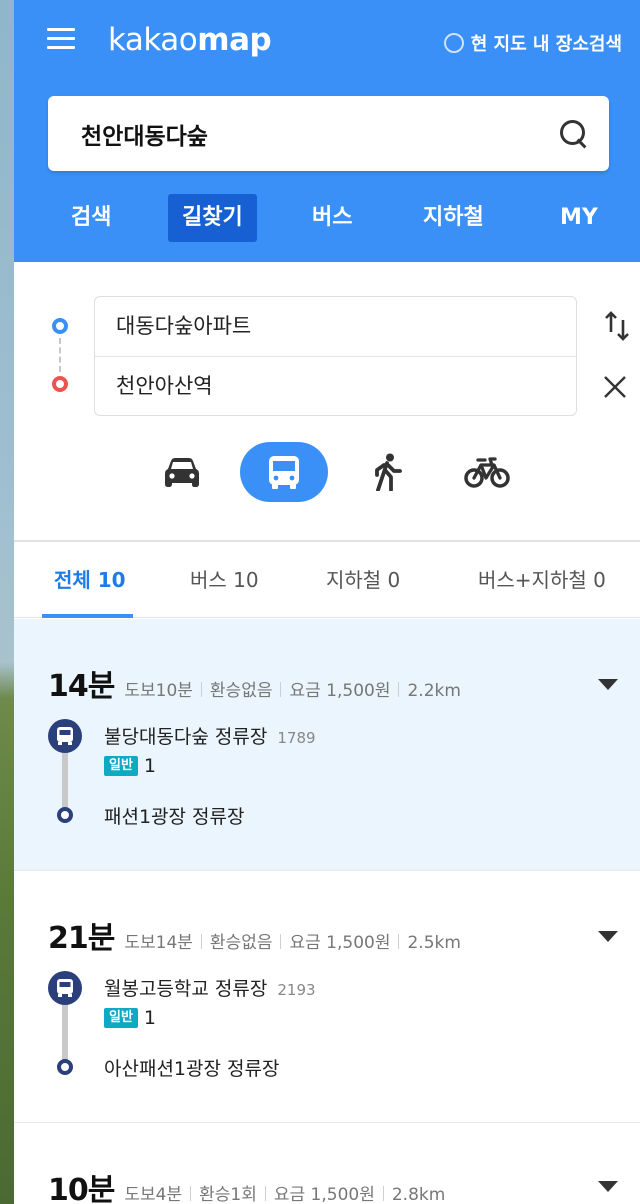 The width and height of the screenshot is (640, 1204). Describe the element at coordinates (90, 581) in the screenshot. I see `result-tab-all: 전체 10` at that location.